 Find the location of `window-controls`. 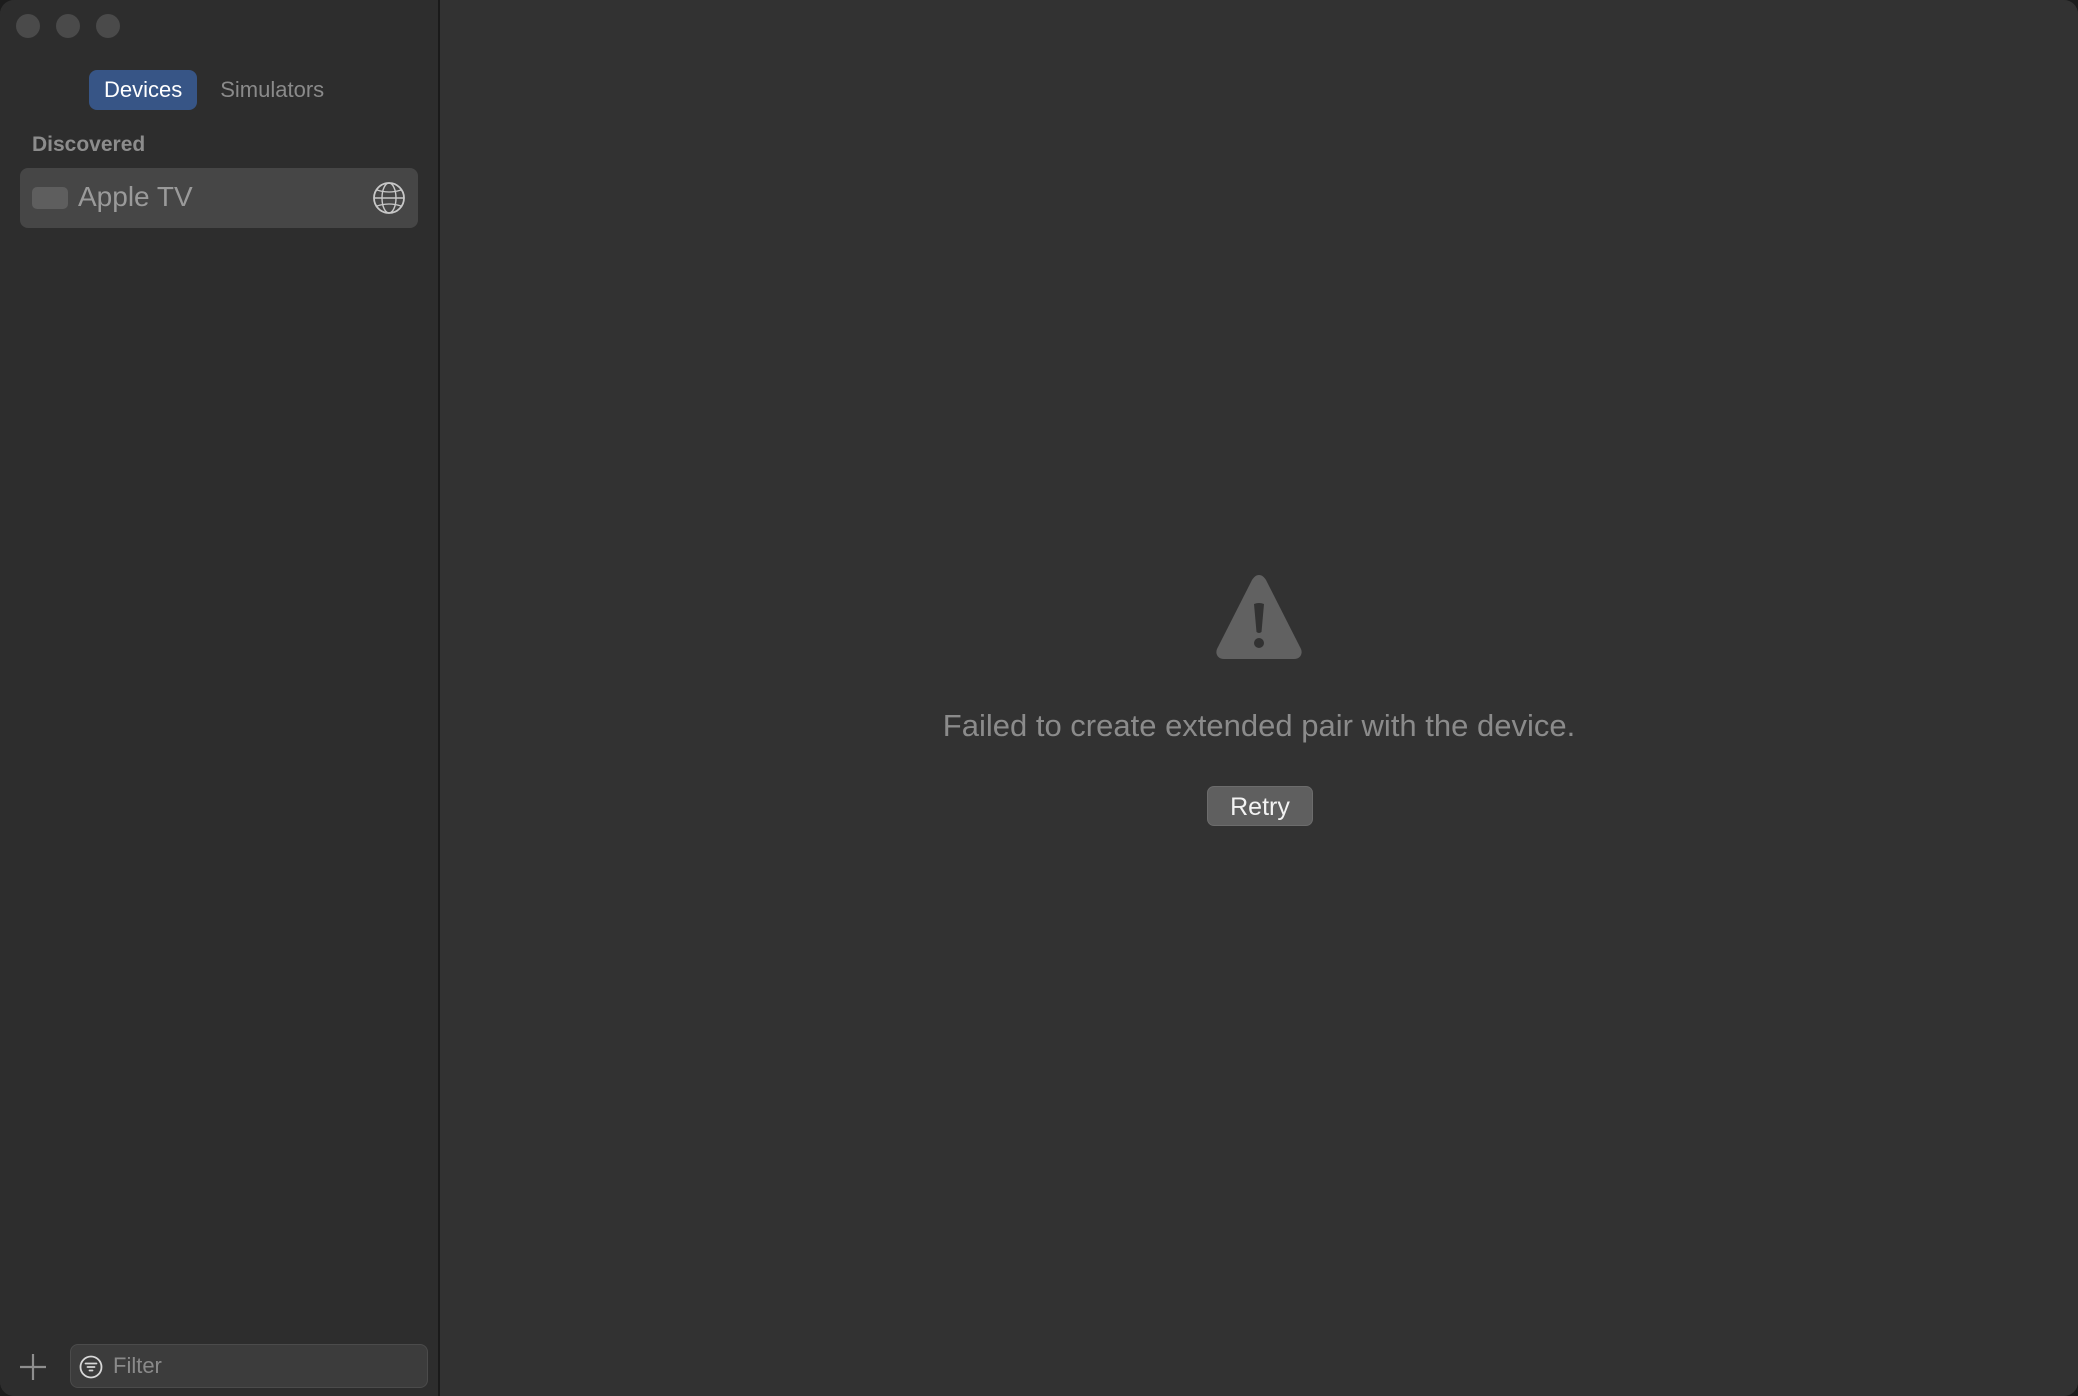

window-controls is located at coordinates (68, 26).